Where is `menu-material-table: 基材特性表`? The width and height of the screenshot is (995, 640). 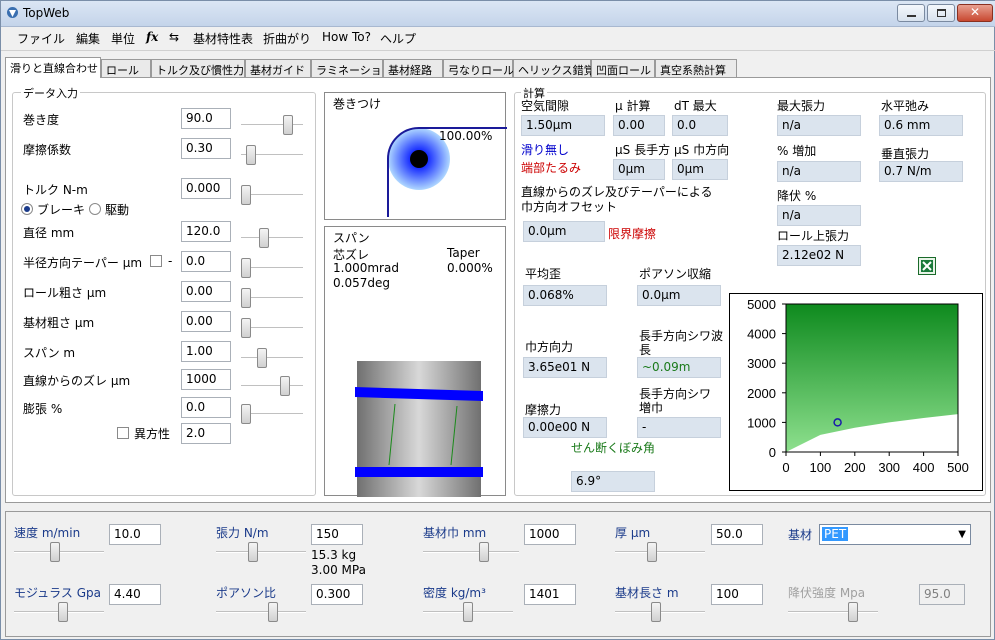 menu-material-table: 基材特性表 is located at coordinates (223, 38).